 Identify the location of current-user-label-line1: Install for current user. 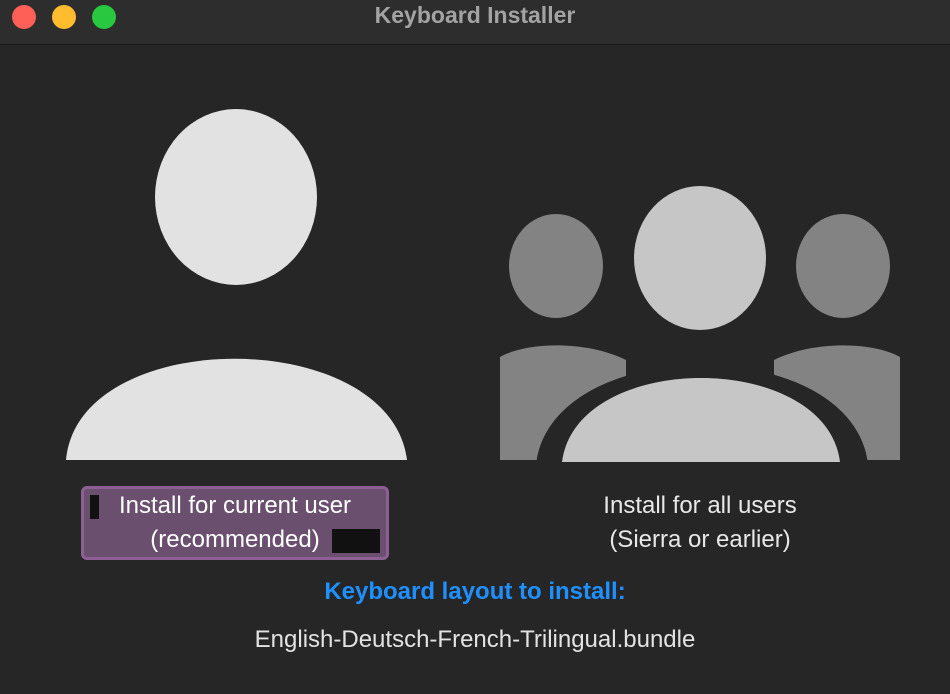
(235, 505).